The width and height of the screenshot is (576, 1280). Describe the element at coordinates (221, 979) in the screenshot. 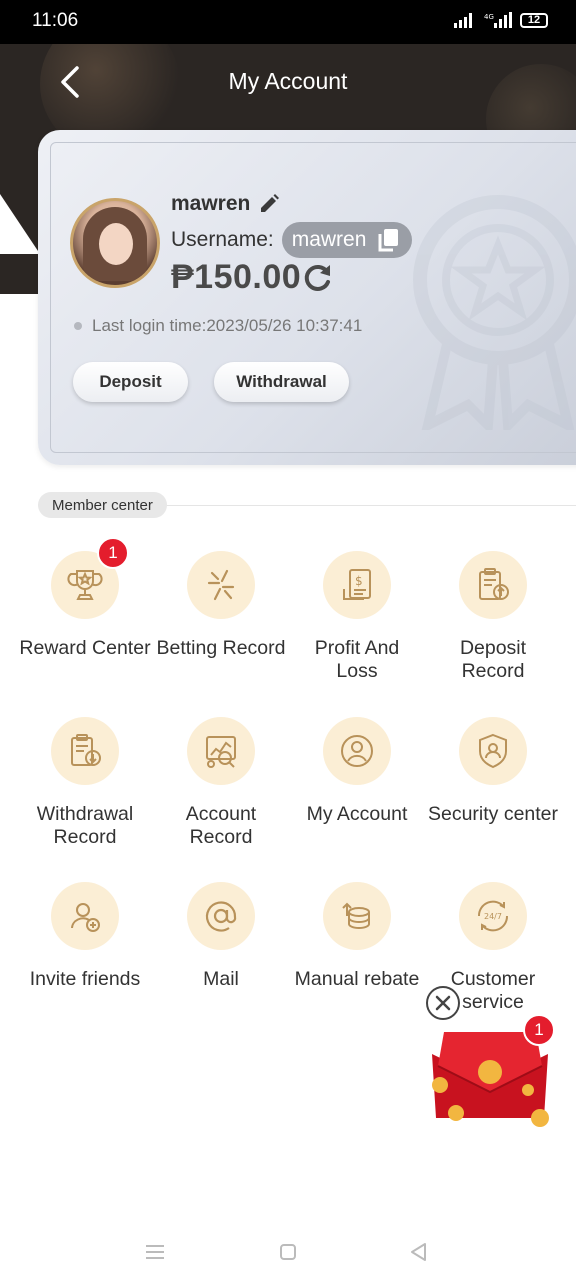

I see `menu-item-label: Mail` at that location.